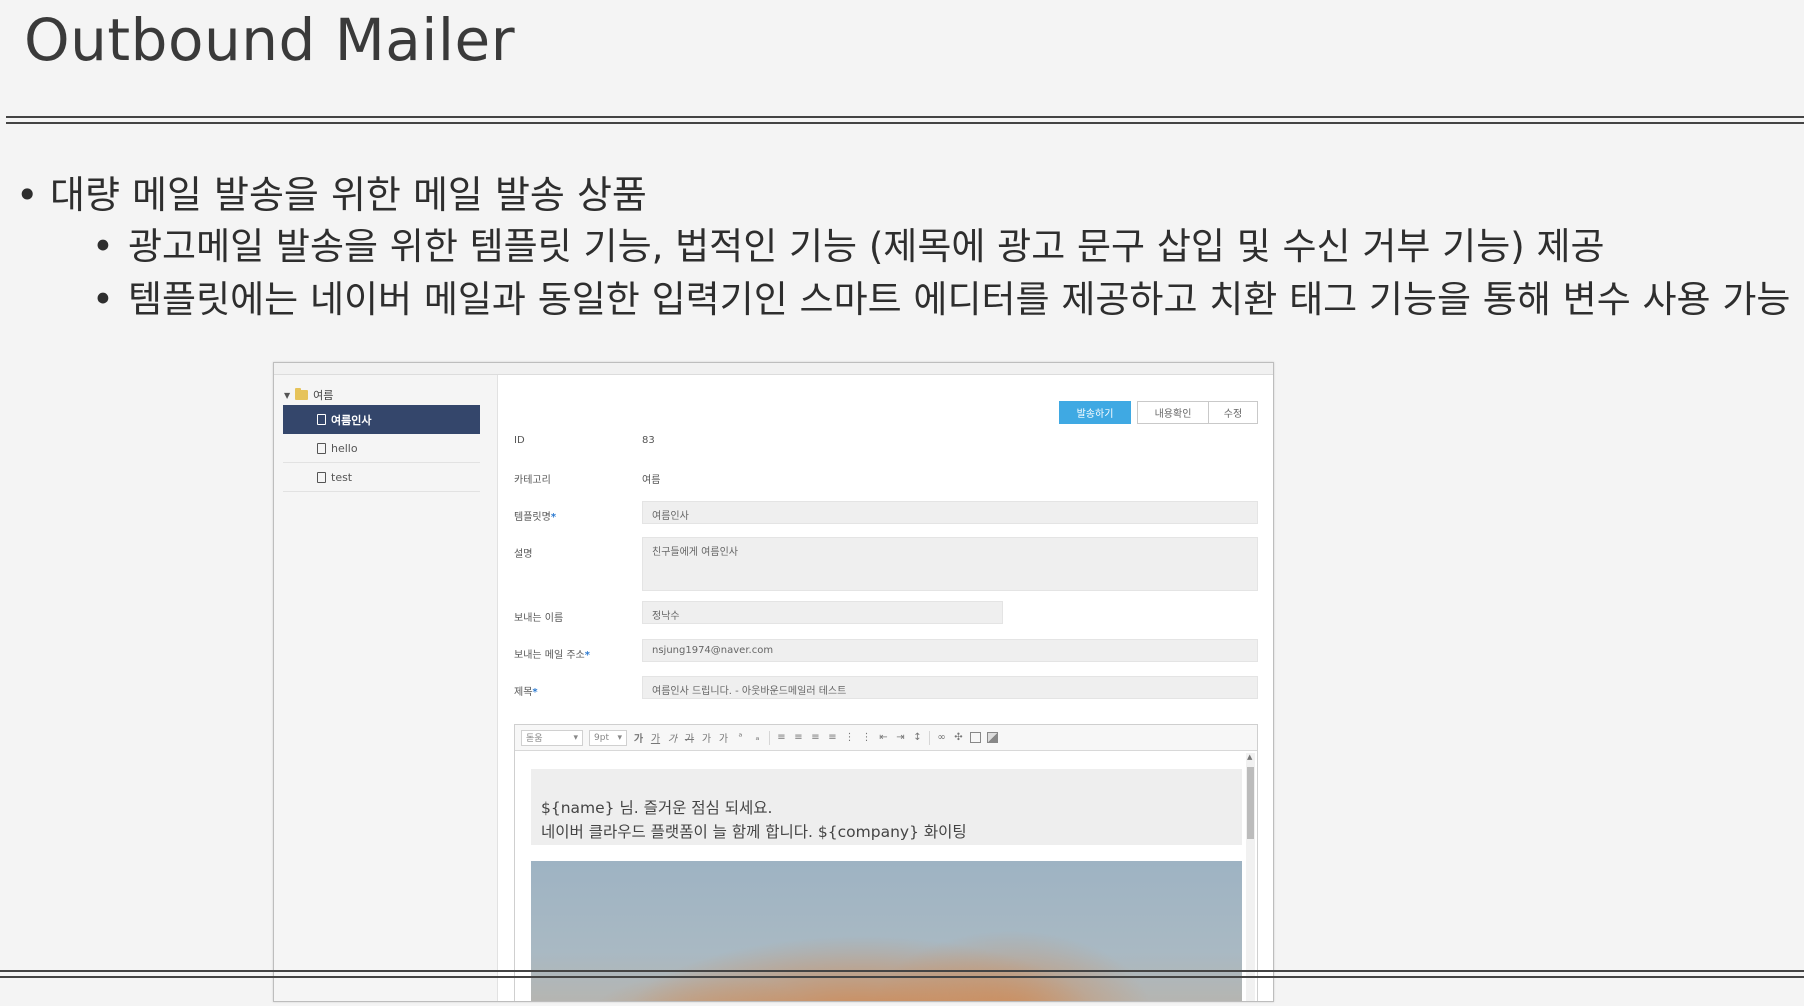 The width and height of the screenshot is (1804, 1006). I want to click on strikethrough-icon: 가, so click(689, 737).